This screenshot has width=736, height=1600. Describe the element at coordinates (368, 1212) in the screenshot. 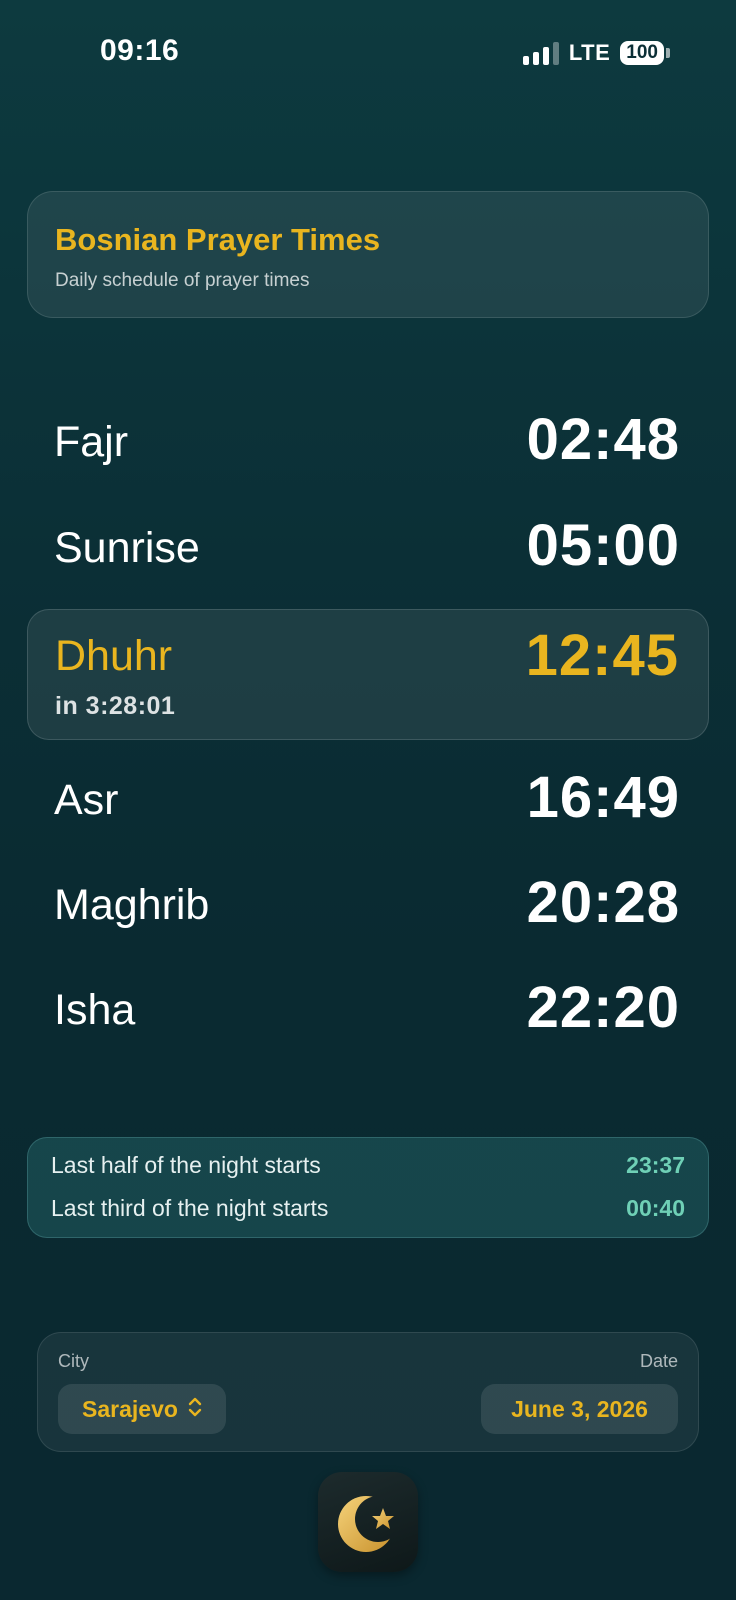

I see `last-third-row: Last third of the night starts 00:40` at that location.